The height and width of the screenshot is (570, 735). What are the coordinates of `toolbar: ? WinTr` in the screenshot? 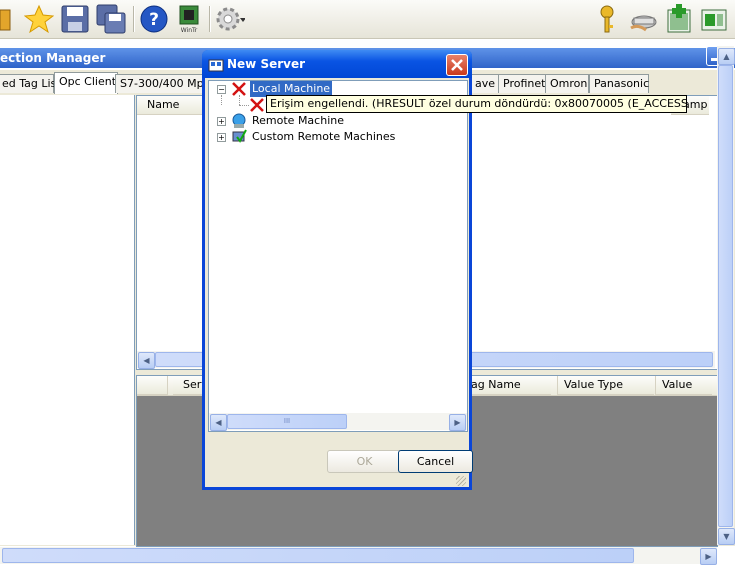 It's located at (367, 19).